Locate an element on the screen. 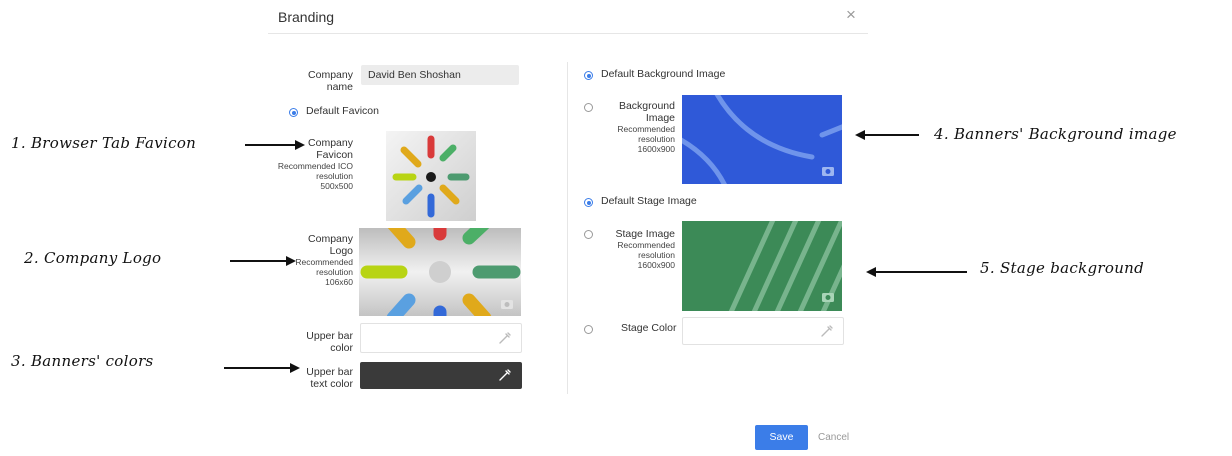  logo-preview is located at coordinates (440, 272).